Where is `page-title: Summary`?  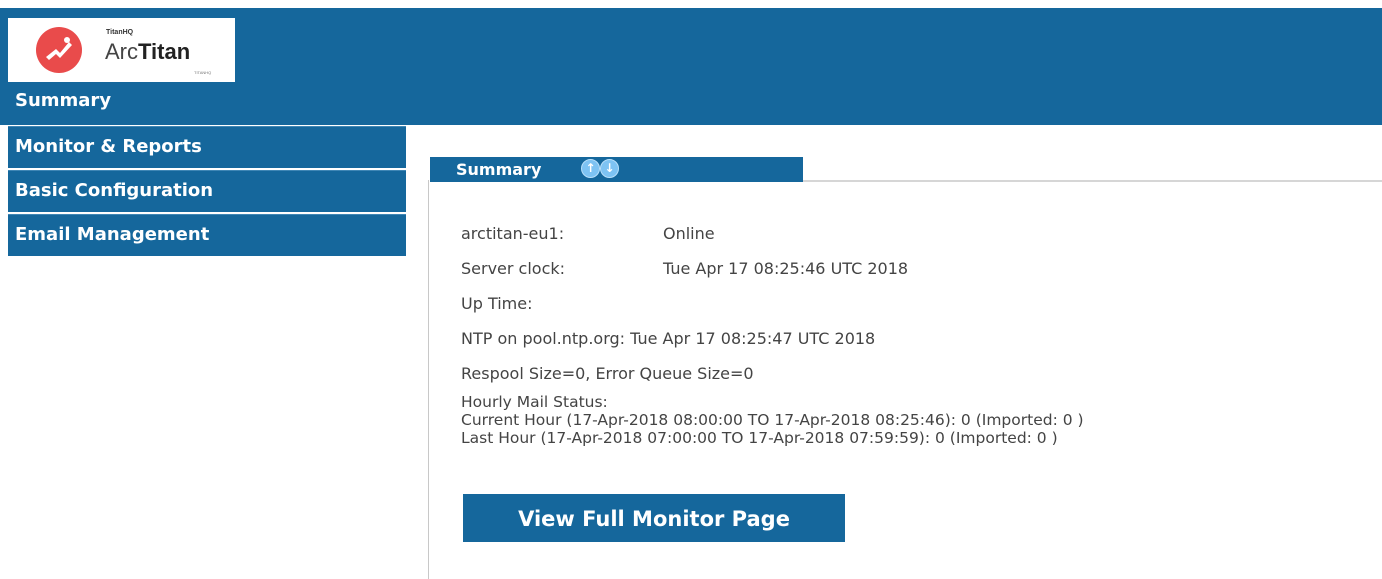
page-title: Summary is located at coordinates (63, 100).